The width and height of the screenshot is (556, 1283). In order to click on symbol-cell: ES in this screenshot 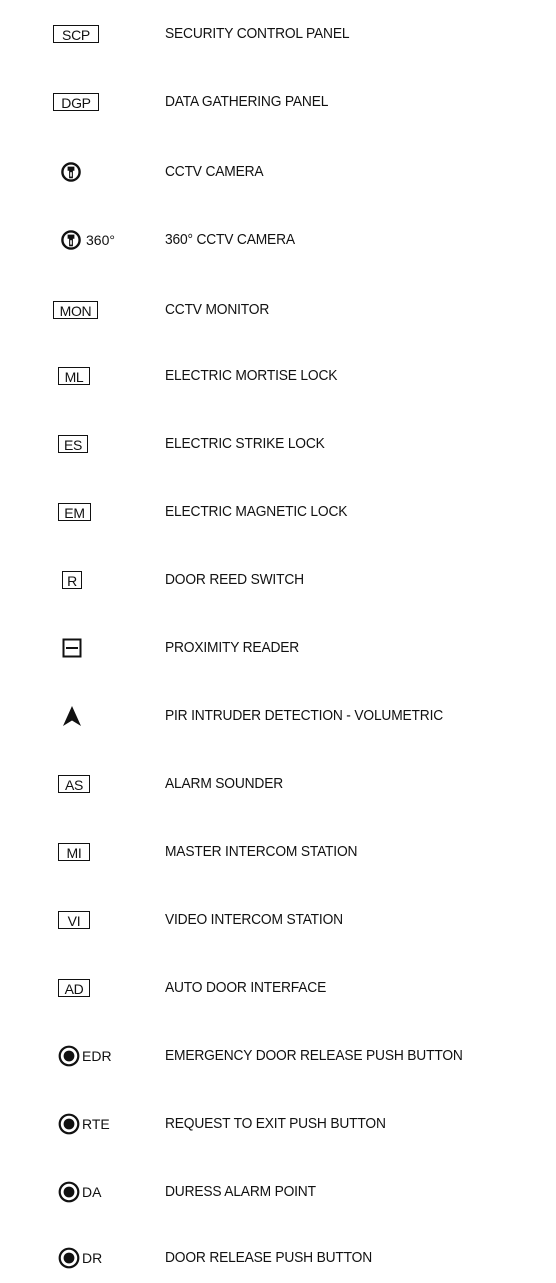, I will do `click(95, 444)`.